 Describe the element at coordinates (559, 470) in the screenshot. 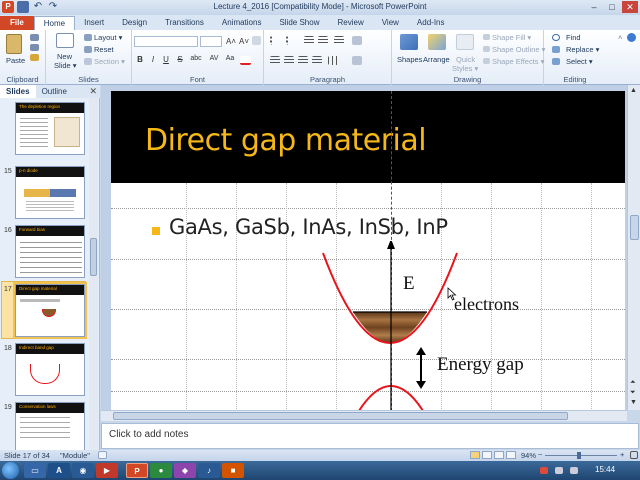

I see `tray-network-icon` at that location.